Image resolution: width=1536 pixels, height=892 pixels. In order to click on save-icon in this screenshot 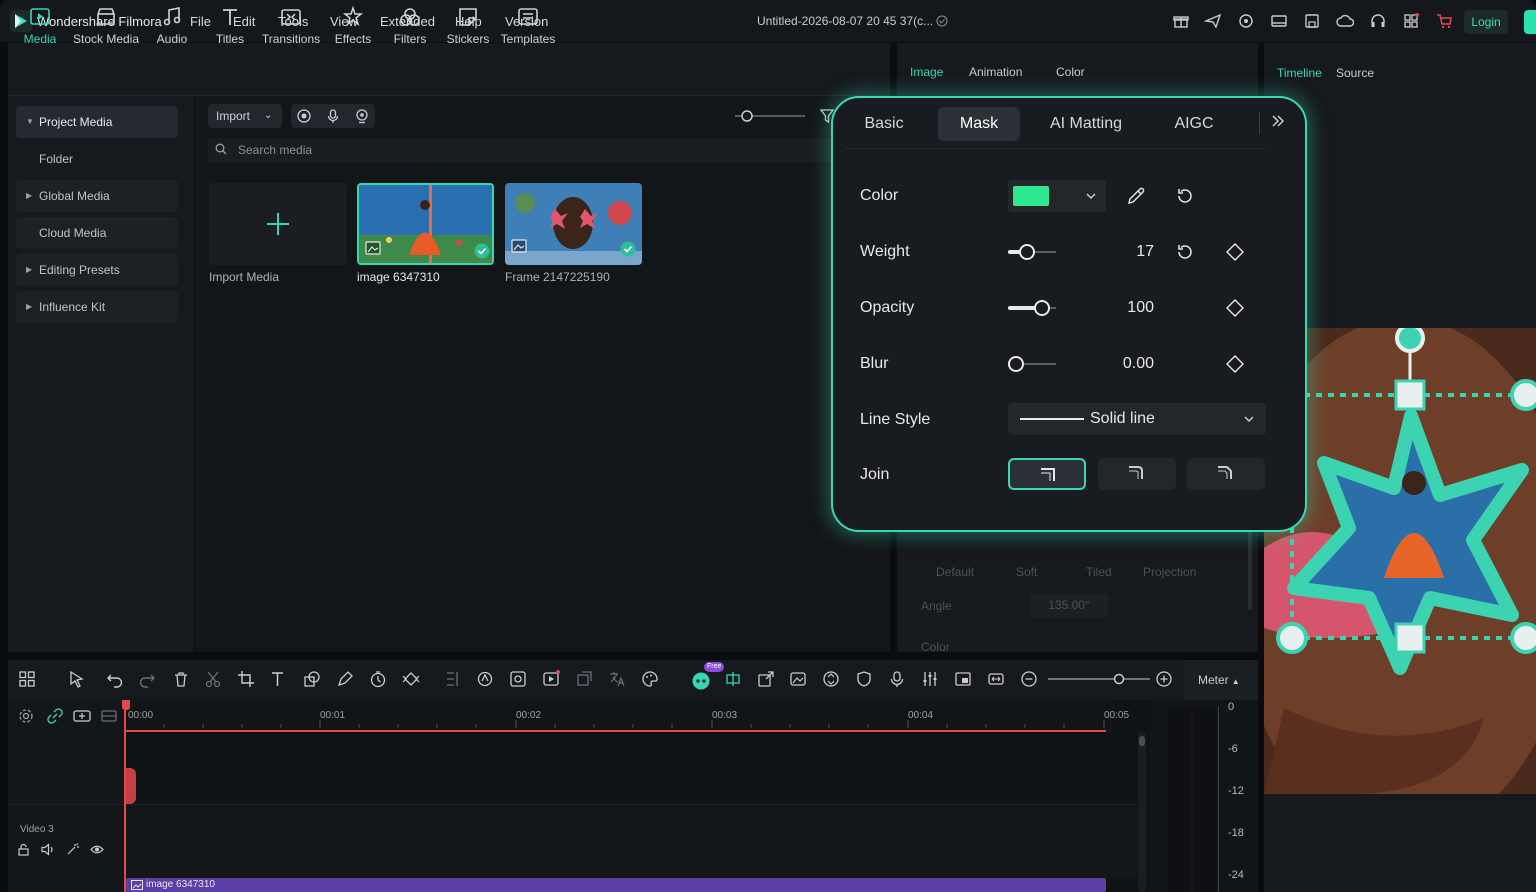, I will do `click(1312, 21)`.